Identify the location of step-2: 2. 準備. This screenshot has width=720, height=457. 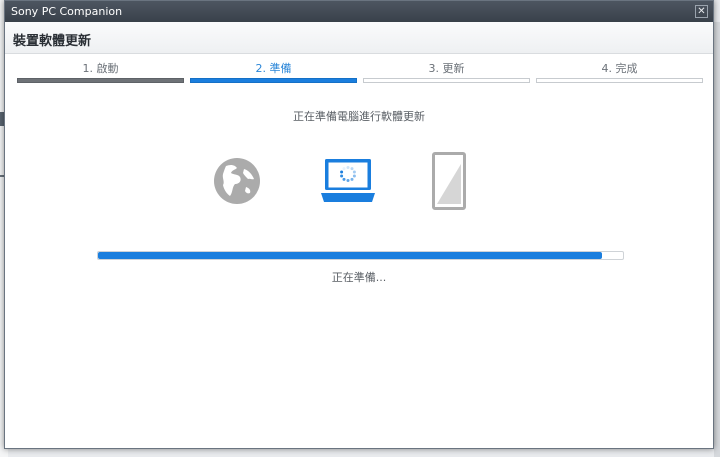
(273, 73).